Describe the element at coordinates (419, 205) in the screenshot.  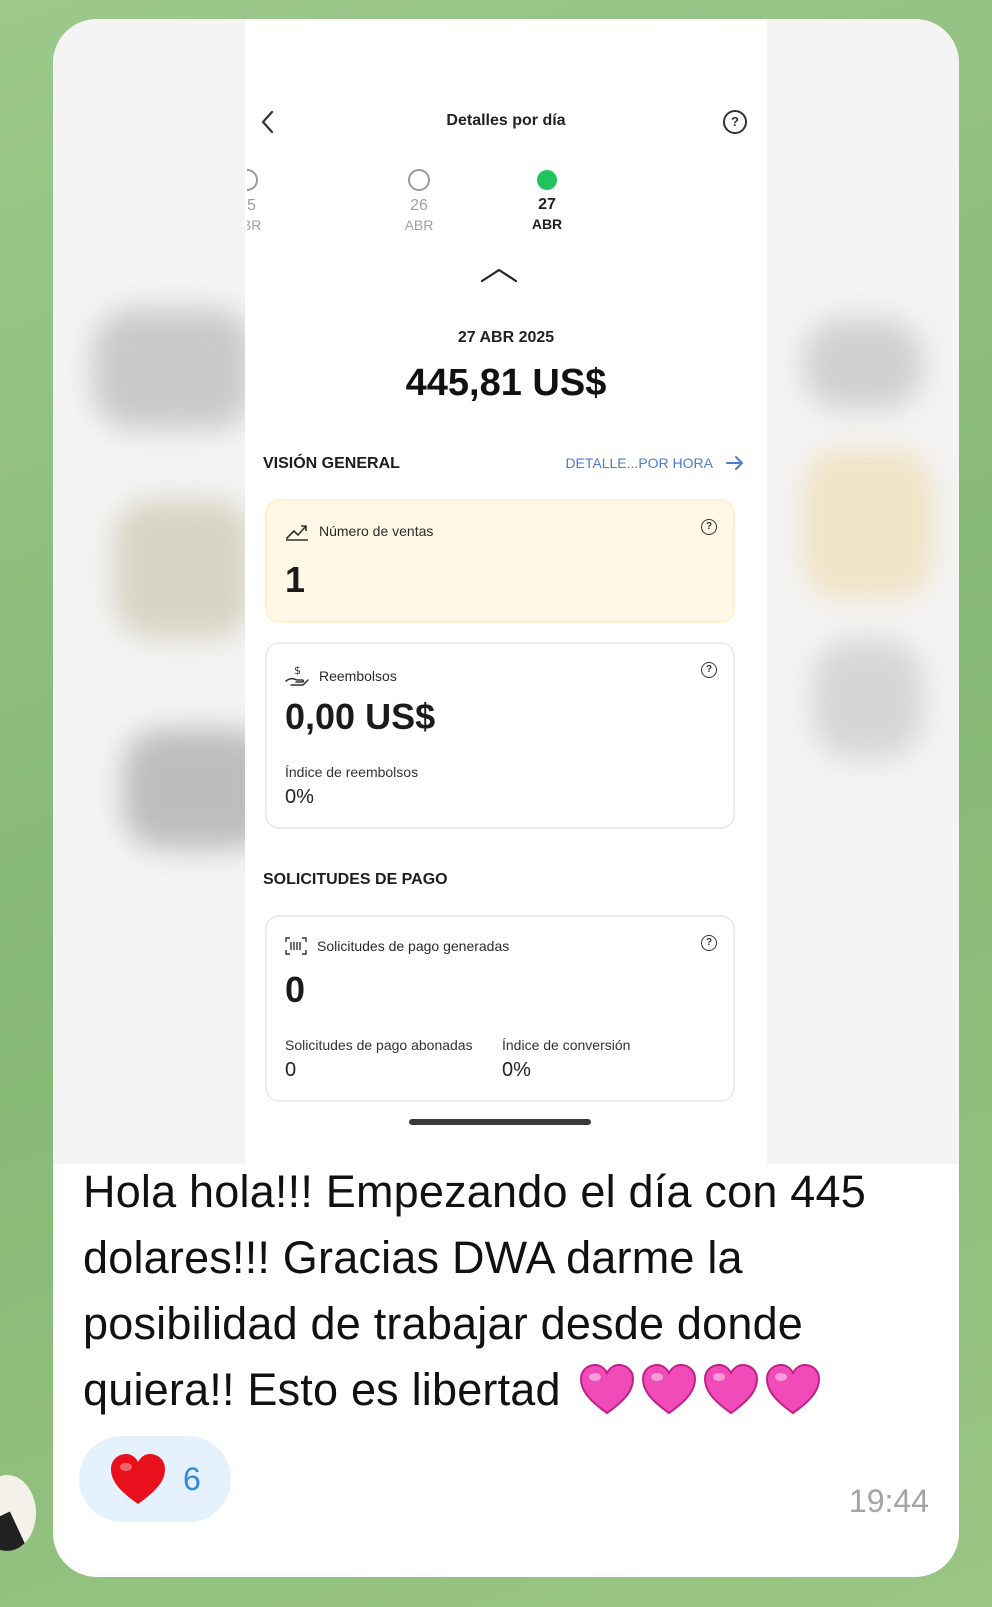
I see `day-number: 26` at that location.